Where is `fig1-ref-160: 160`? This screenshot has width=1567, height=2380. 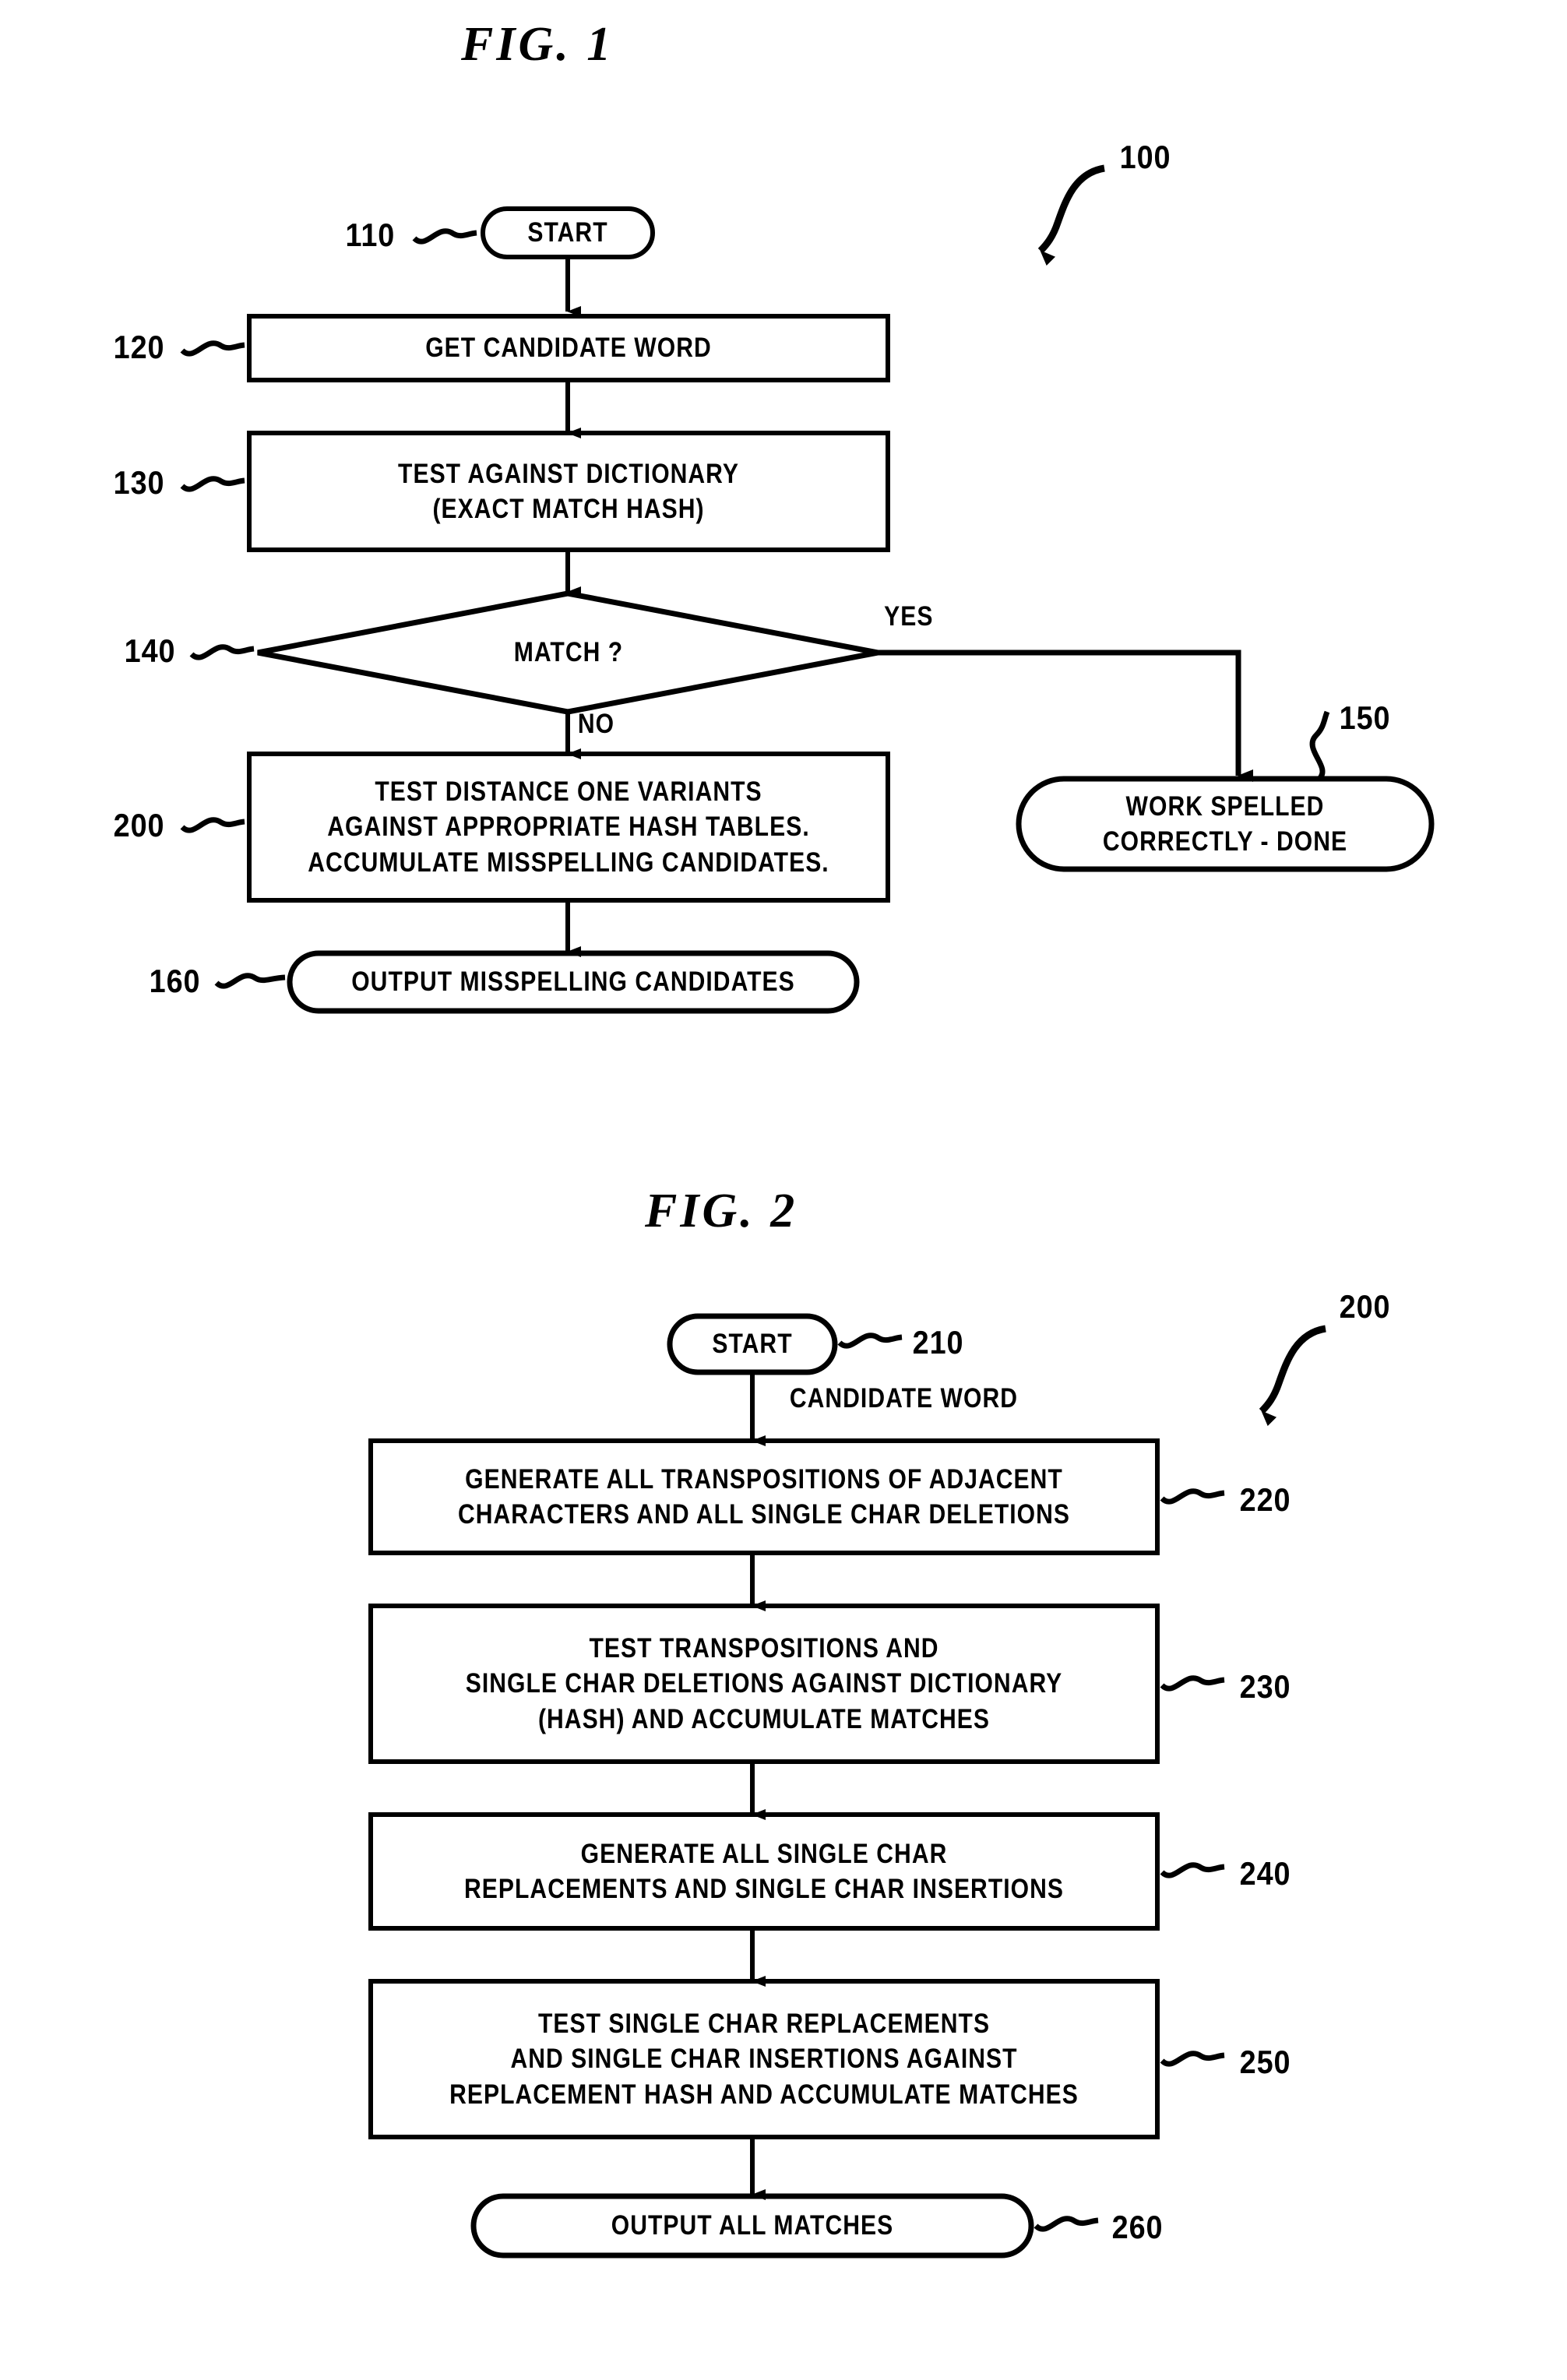 fig1-ref-160: 160 is located at coordinates (175, 981).